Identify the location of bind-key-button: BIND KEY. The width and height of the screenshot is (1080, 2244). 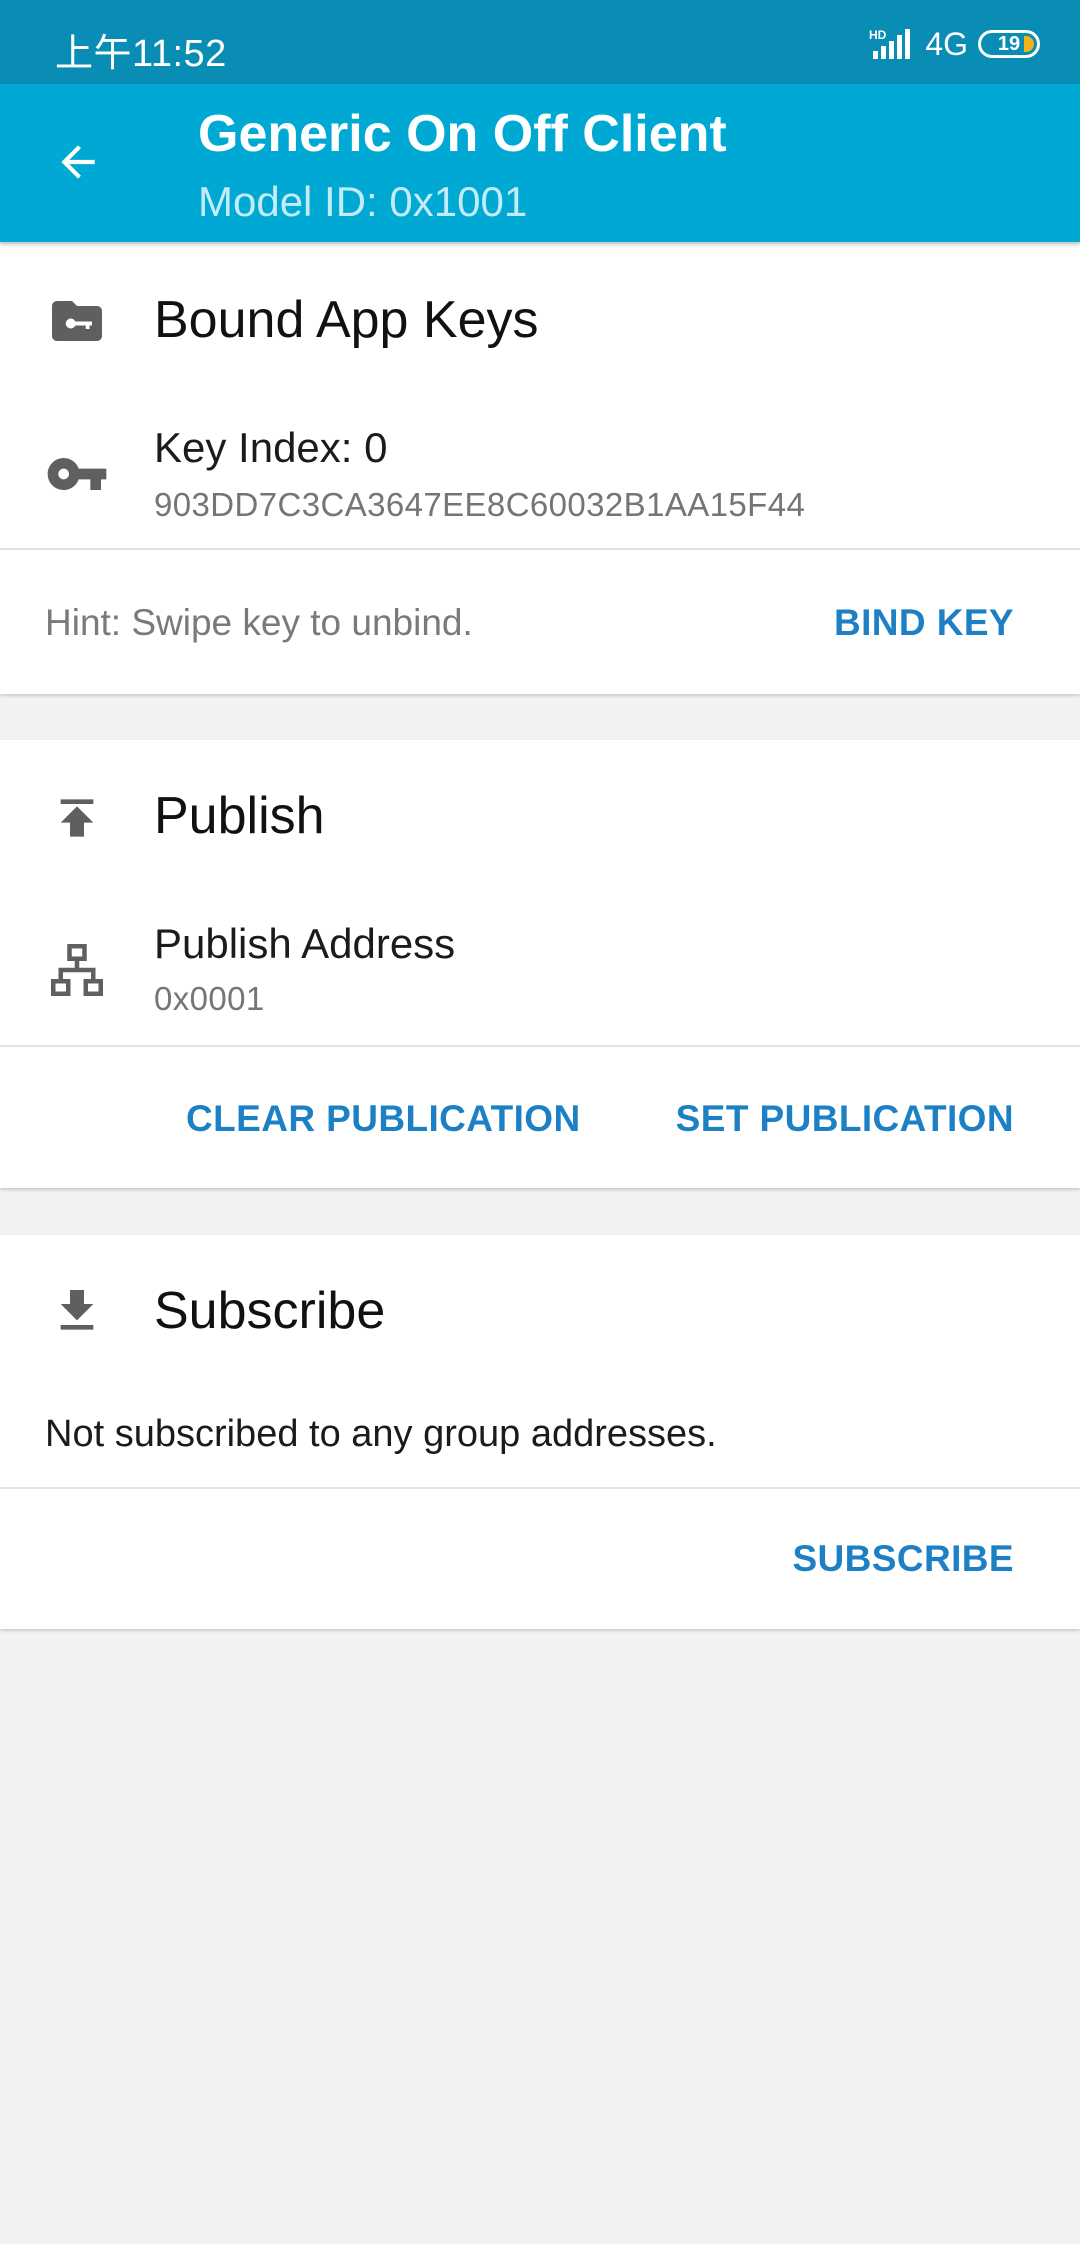
(924, 623).